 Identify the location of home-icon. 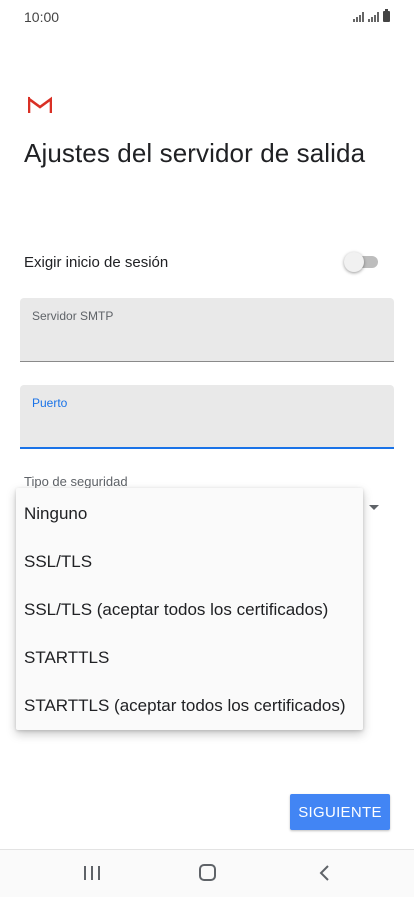
(207, 872).